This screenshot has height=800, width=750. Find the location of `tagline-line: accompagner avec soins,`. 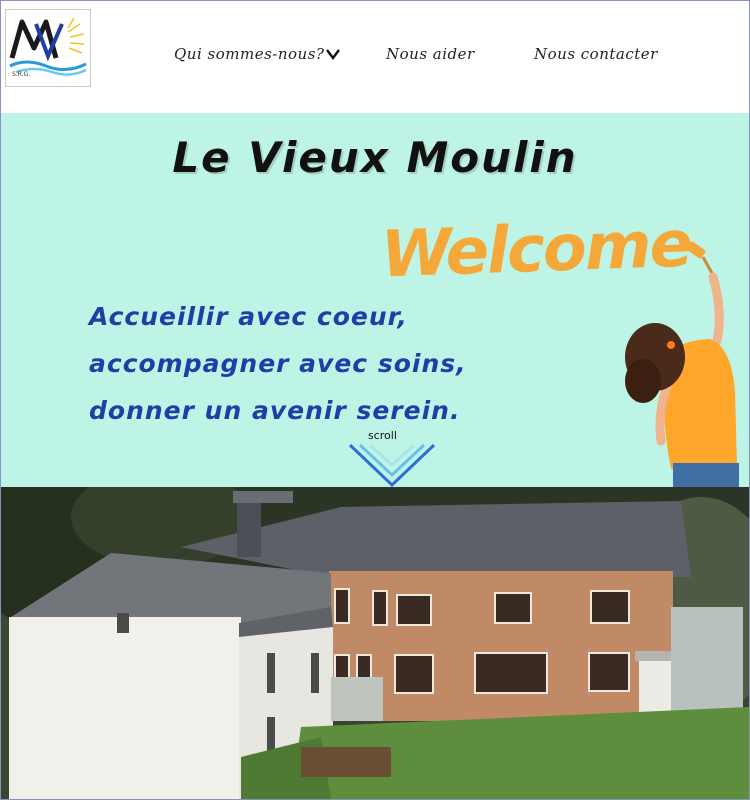

tagline-line: accompagner avec soins, is located at coordinates (278, 363).